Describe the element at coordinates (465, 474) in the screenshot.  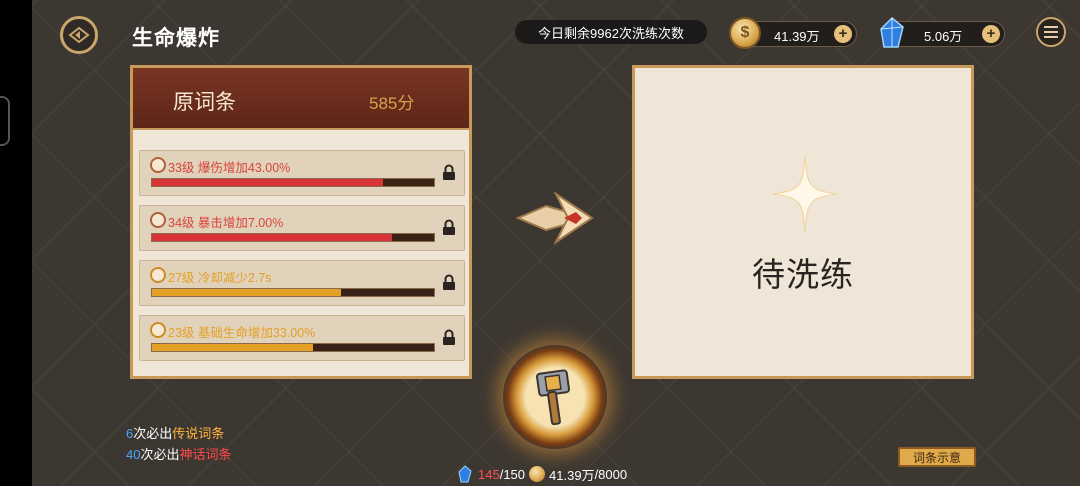
I see `small-crystal-icon` at that location.